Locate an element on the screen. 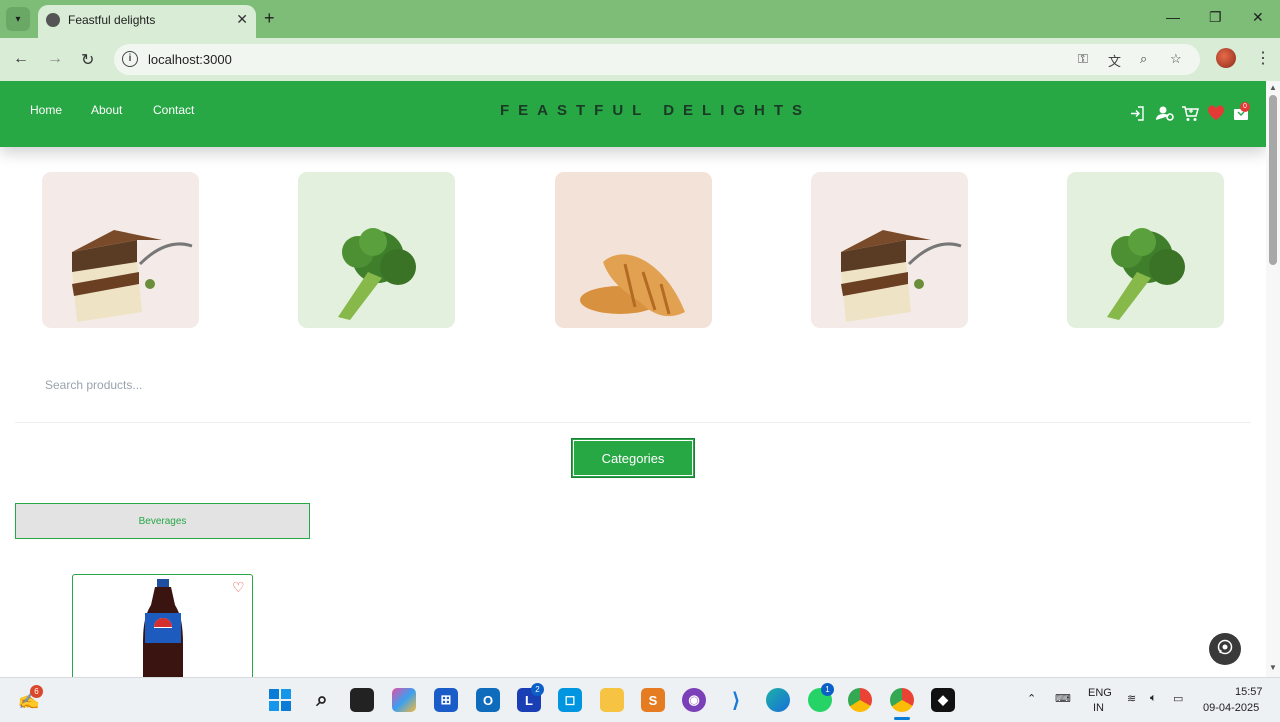 The height and width of the screenshot is (722, 1280). whatsapp-chat-button is located at coordinates (1225, 649).